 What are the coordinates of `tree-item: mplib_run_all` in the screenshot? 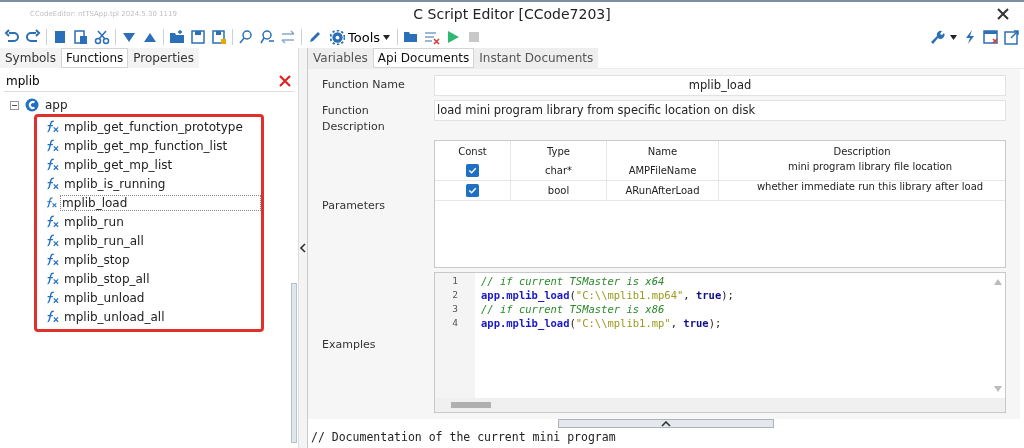 It's located at (104, 240).